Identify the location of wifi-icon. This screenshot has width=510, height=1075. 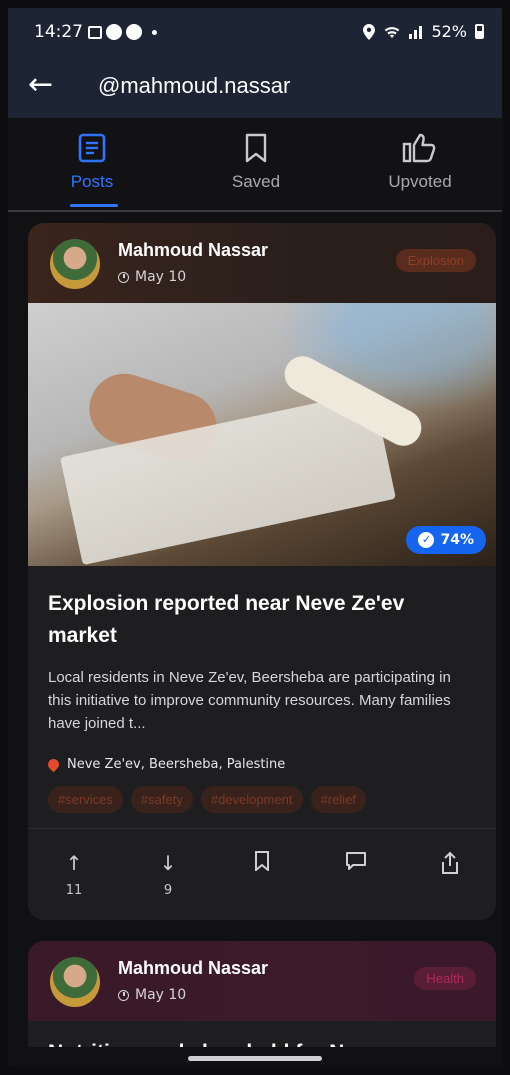
(392, 32).